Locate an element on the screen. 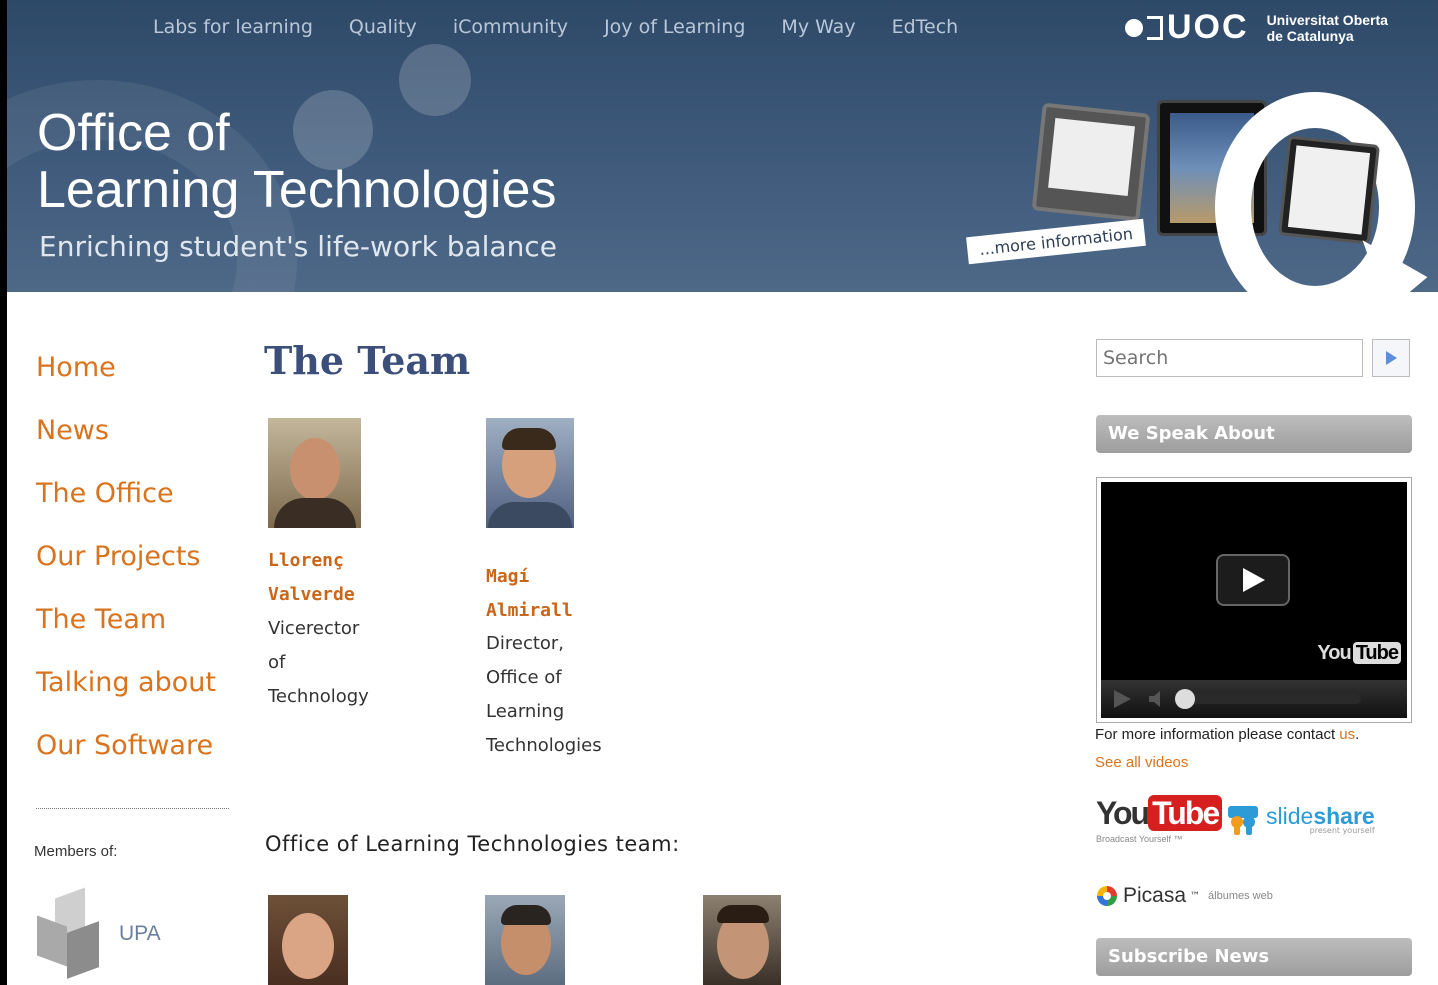 The width and height of the screenshot is (1438, 985). see-all-videos-link: See all videos is located at coordinates (1141, 762).